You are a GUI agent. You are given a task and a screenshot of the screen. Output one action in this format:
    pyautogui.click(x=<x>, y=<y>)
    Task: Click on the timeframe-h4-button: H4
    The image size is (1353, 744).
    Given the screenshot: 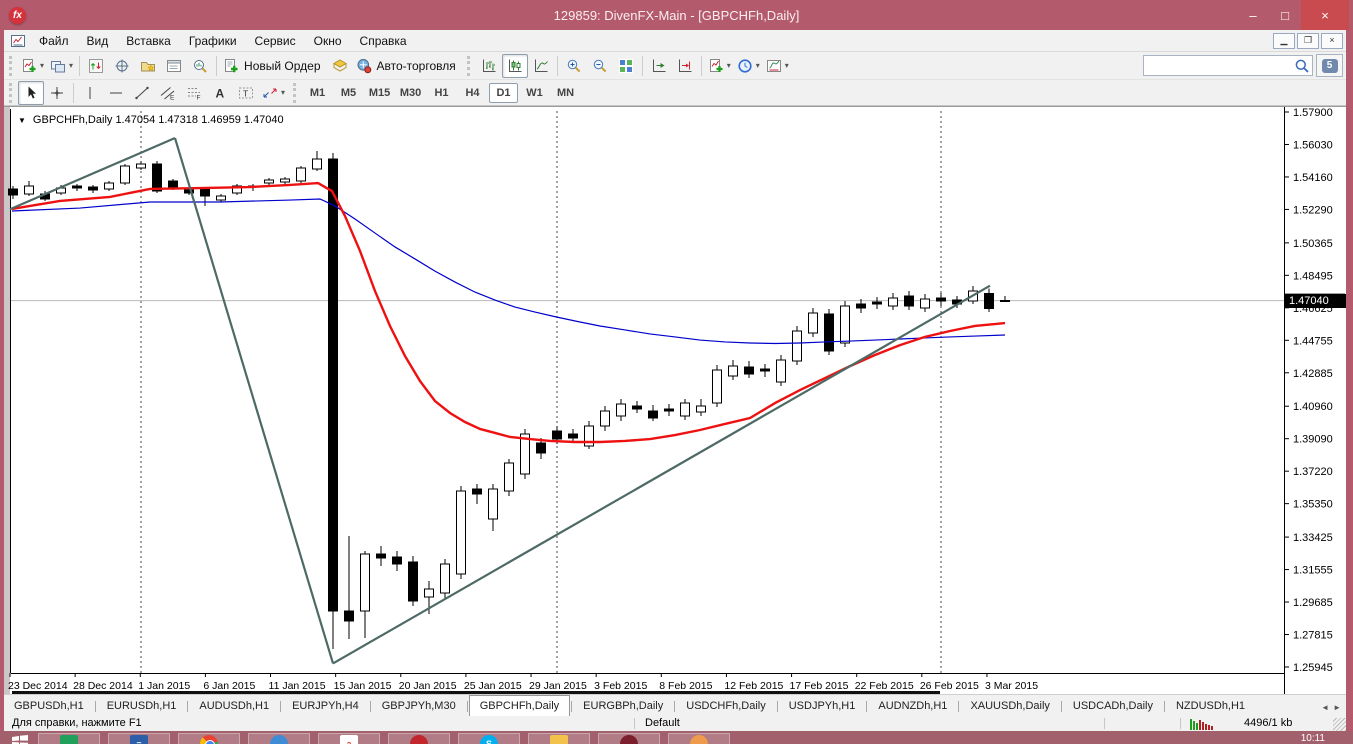 What is the action you would take?
    pyautogui.click(x=472, y=93)
    